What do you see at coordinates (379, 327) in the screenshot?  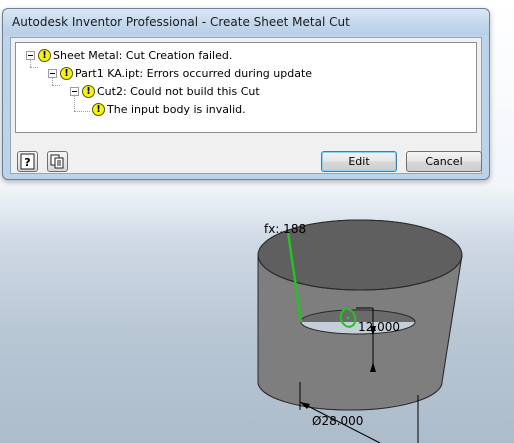 I see `height-dimension-label: 12.000` at bounding box center [379, 327].